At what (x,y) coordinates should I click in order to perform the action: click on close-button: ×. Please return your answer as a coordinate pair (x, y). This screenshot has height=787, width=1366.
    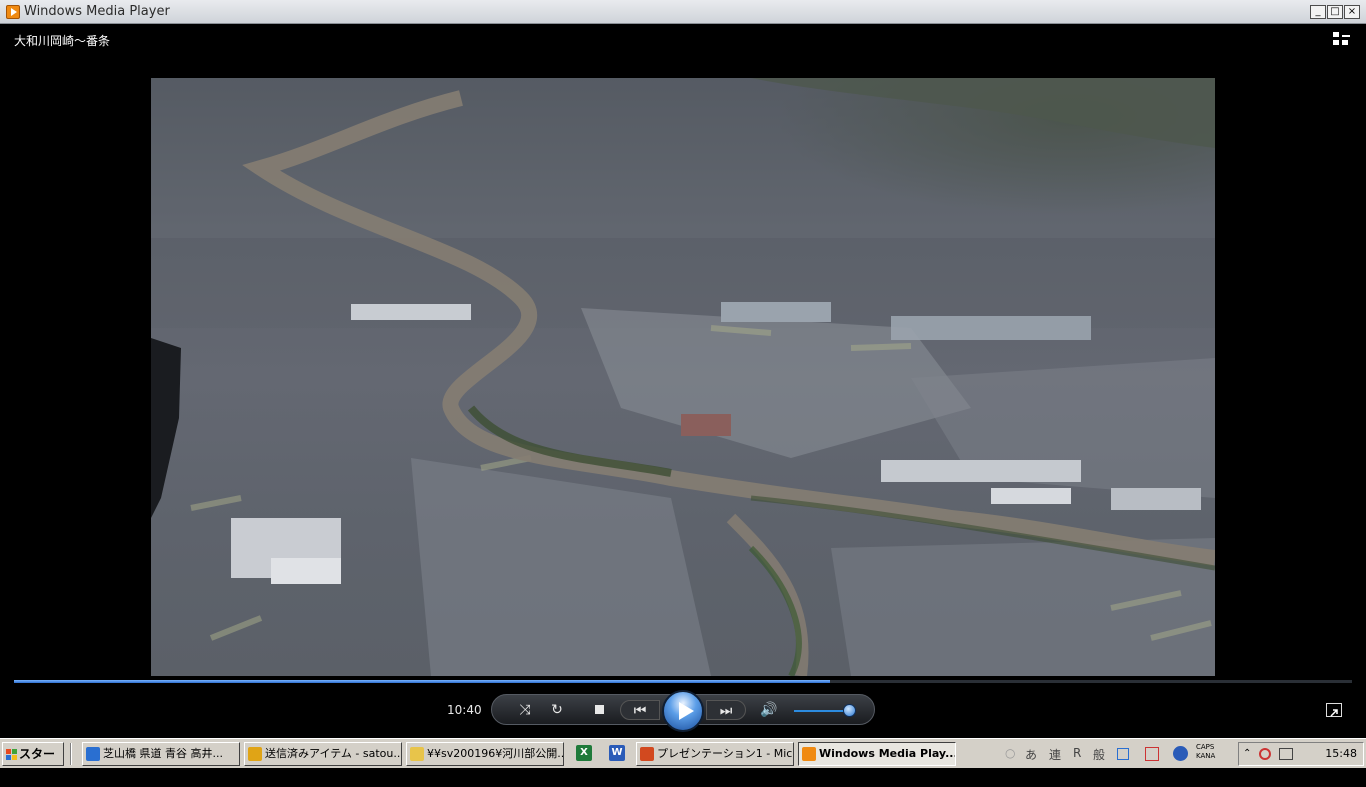
    Looking at the image, I should click on (1352, 12).